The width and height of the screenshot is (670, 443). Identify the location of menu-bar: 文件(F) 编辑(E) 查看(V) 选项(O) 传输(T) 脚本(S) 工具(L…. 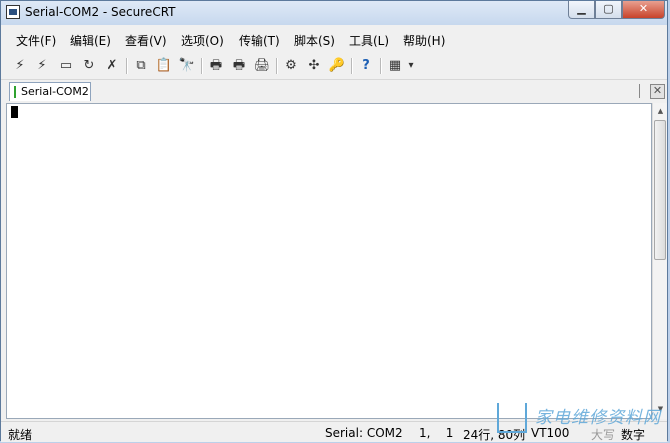
(334, 40).